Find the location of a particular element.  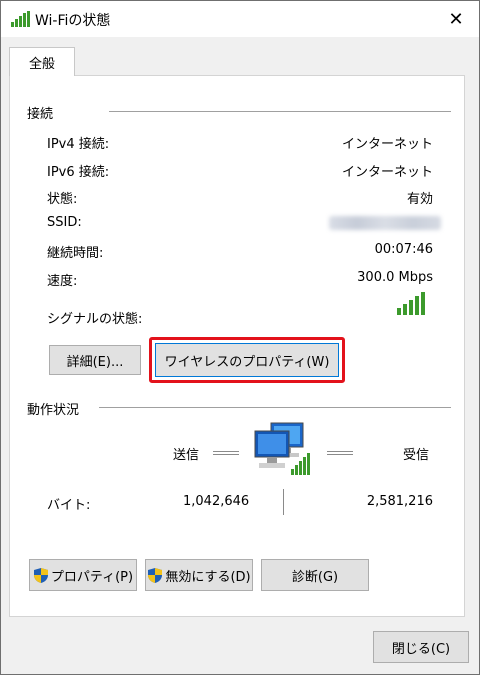

speed-value: 300.0 Mbps is located at coordinates (395, 277).